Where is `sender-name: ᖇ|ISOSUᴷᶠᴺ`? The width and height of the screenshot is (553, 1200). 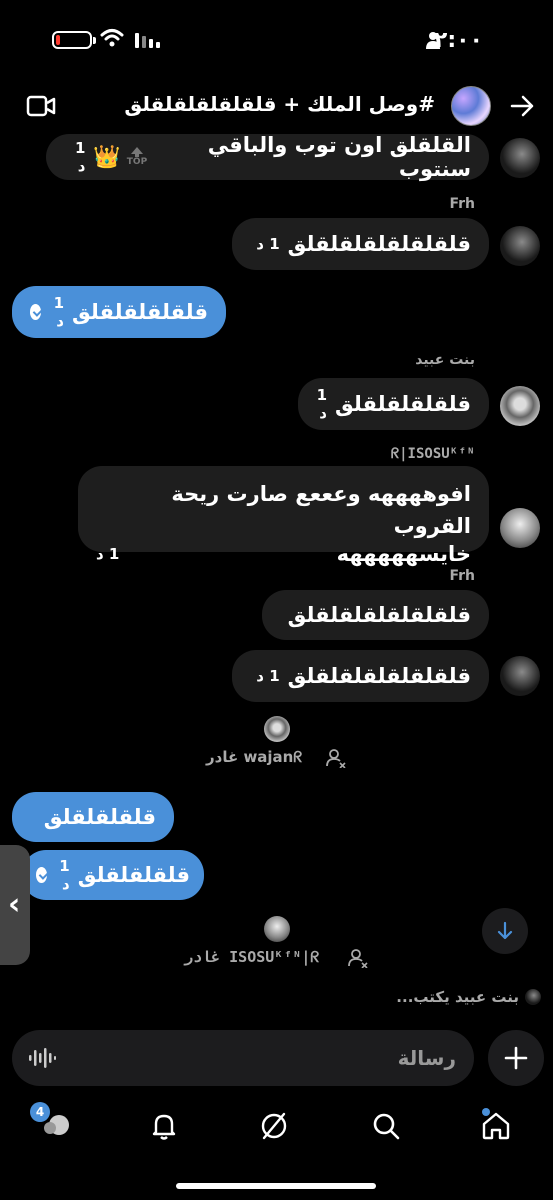 sender-name: ᖇ|ISOSUᴷᶠᴺ is located at coordinates (432, 454).